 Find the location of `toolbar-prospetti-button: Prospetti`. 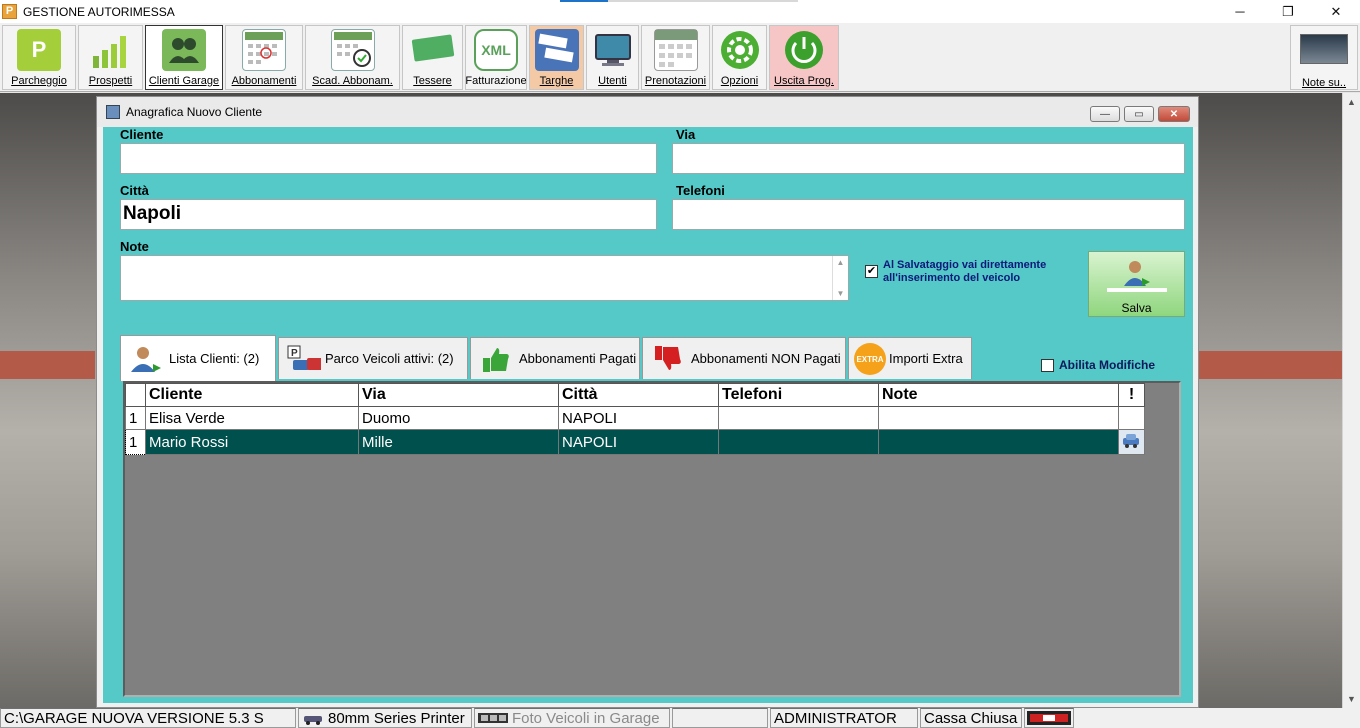

toolbar-prospetti-button: Prospetti is located at coordinates (110, 57).